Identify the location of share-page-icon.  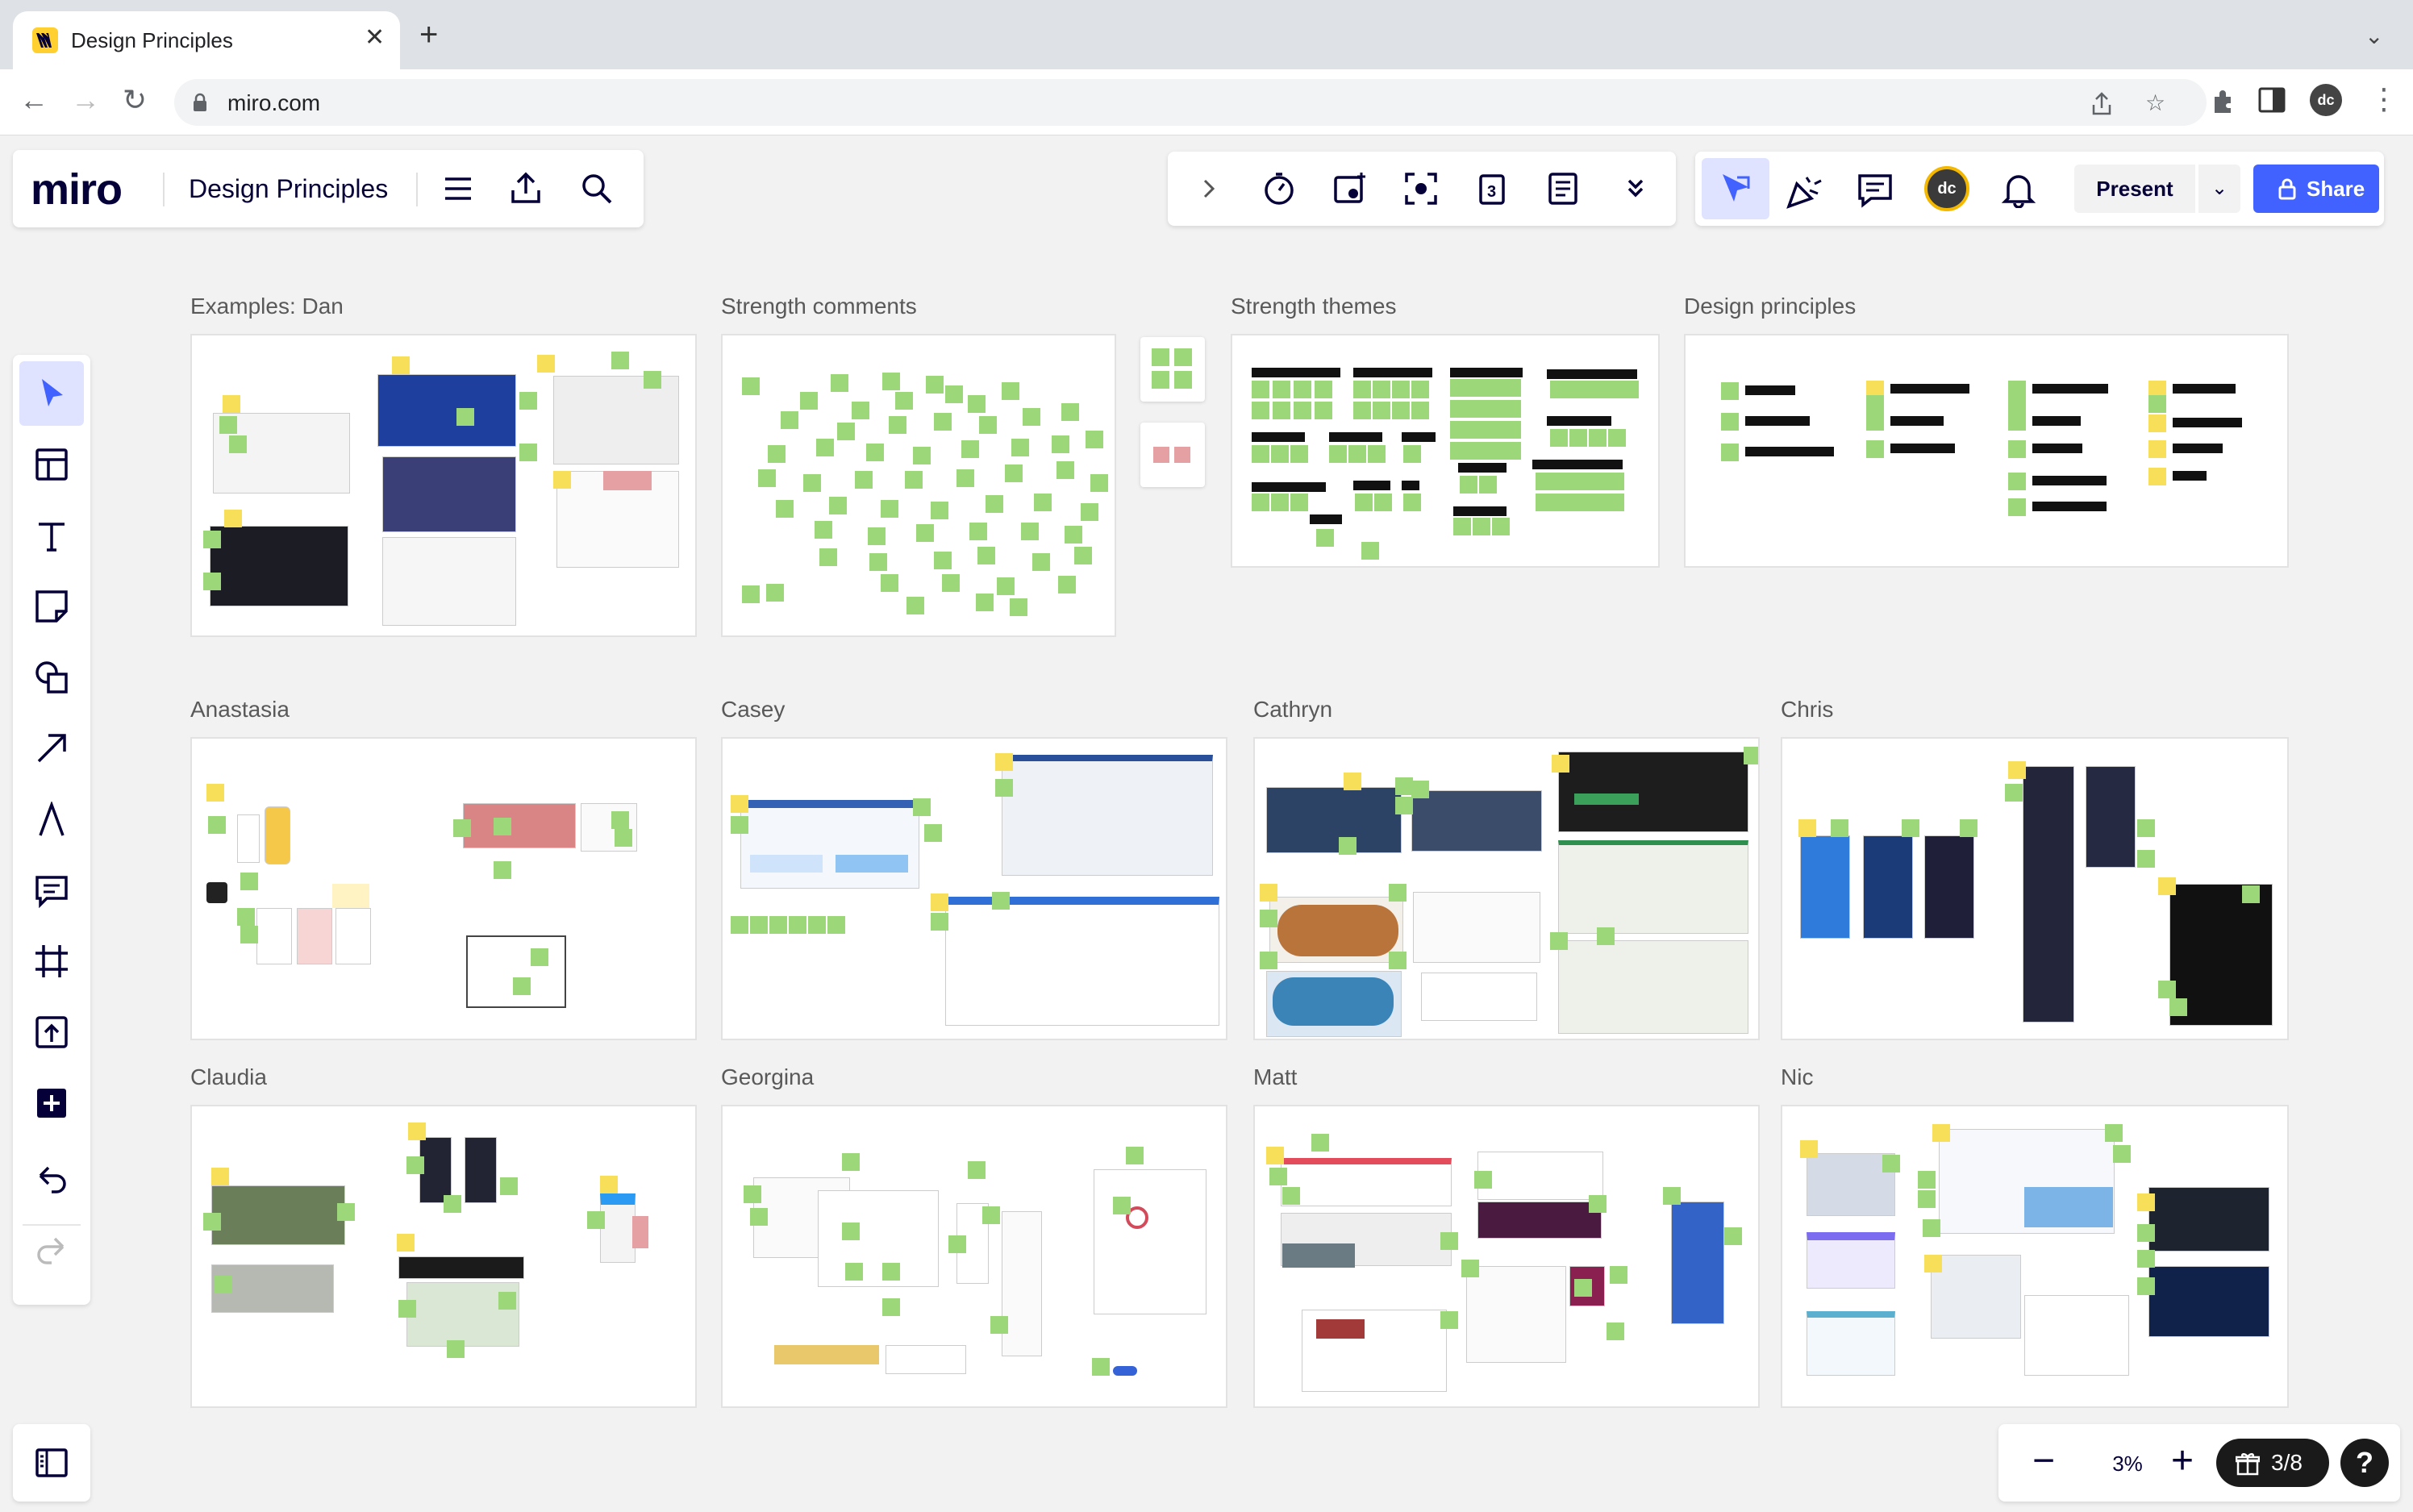
(2102, 104).